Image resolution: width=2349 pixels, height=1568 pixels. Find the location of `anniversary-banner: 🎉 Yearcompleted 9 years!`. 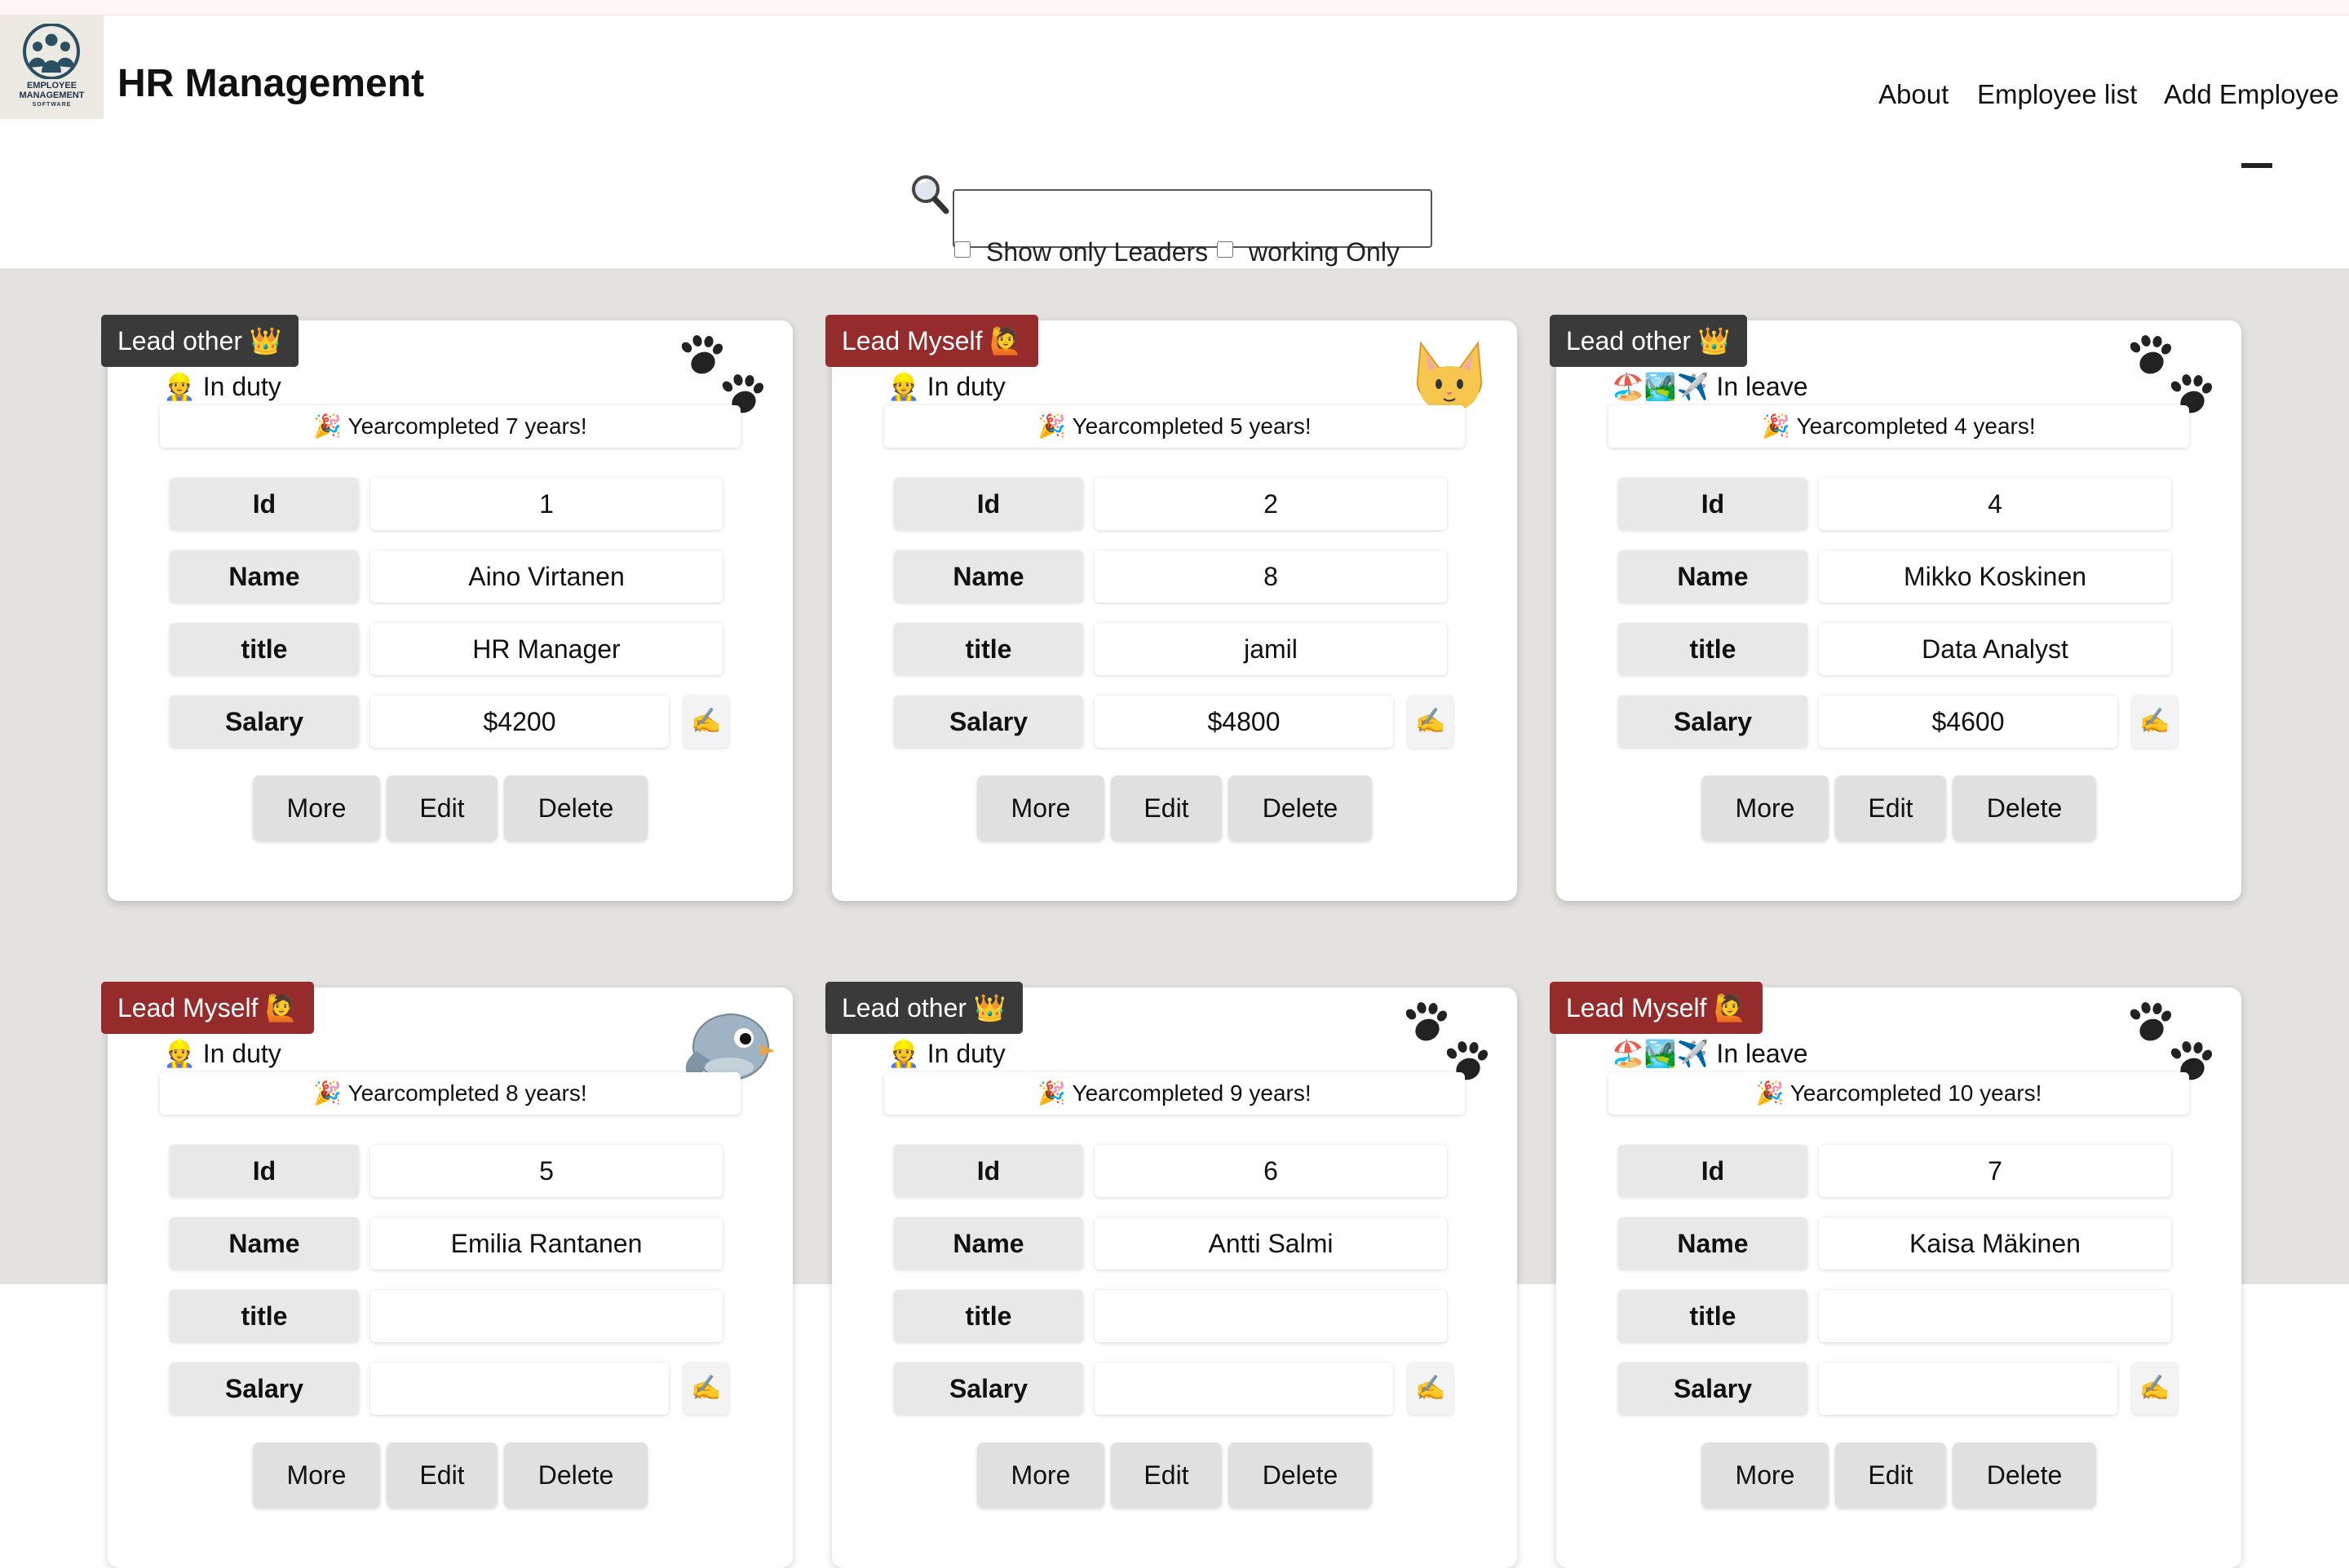

anniversary-banner: 🎉 Yearcompleted 9 years! is located at coordinates (1174, 1093).